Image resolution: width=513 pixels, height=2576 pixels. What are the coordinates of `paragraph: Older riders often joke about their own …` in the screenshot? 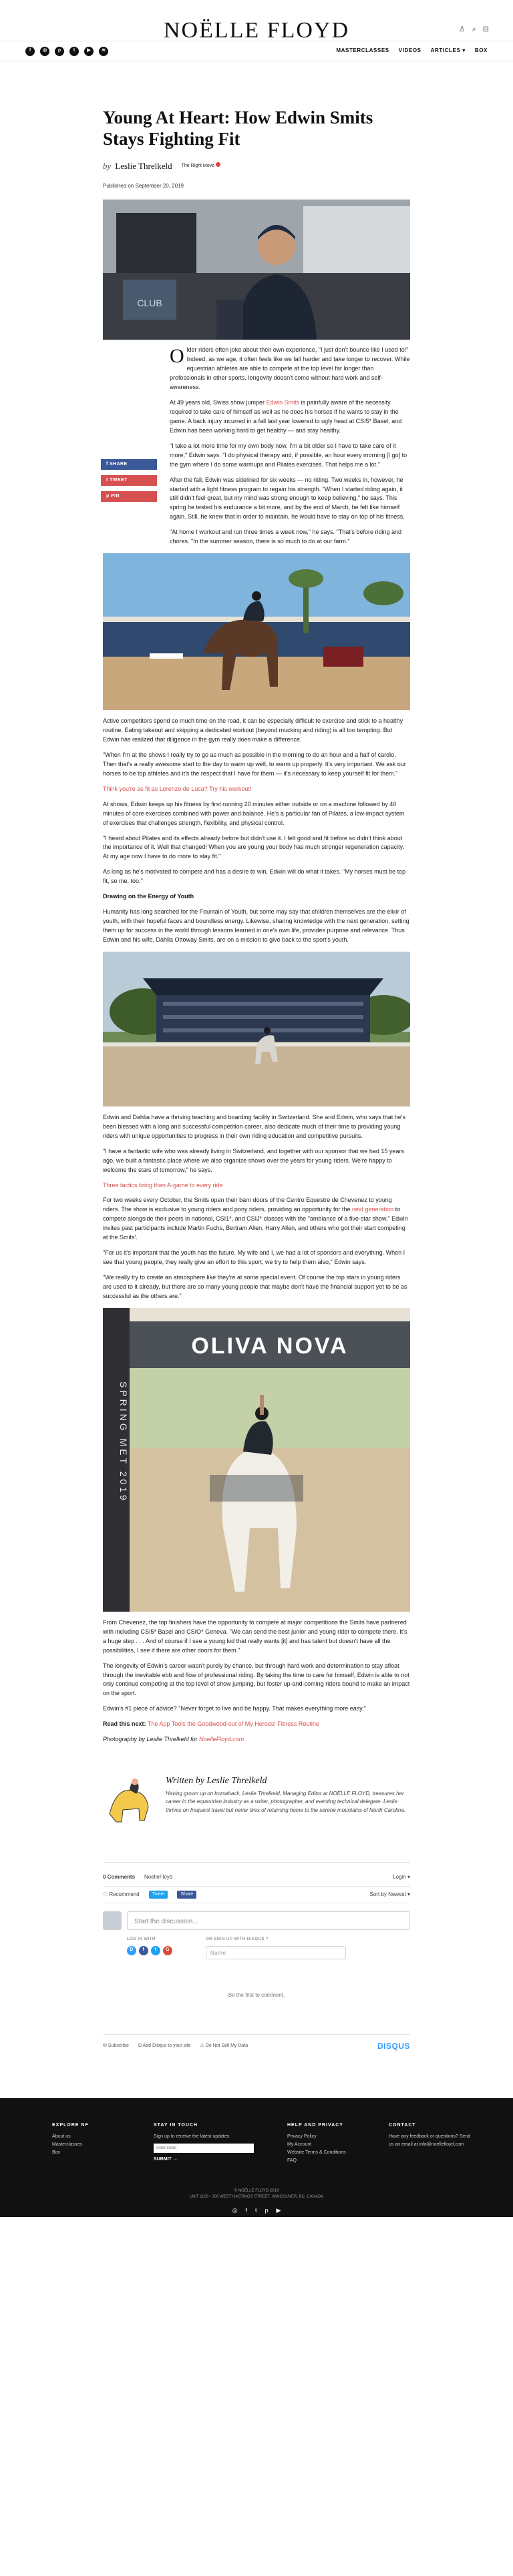 It's located at (290, 368).